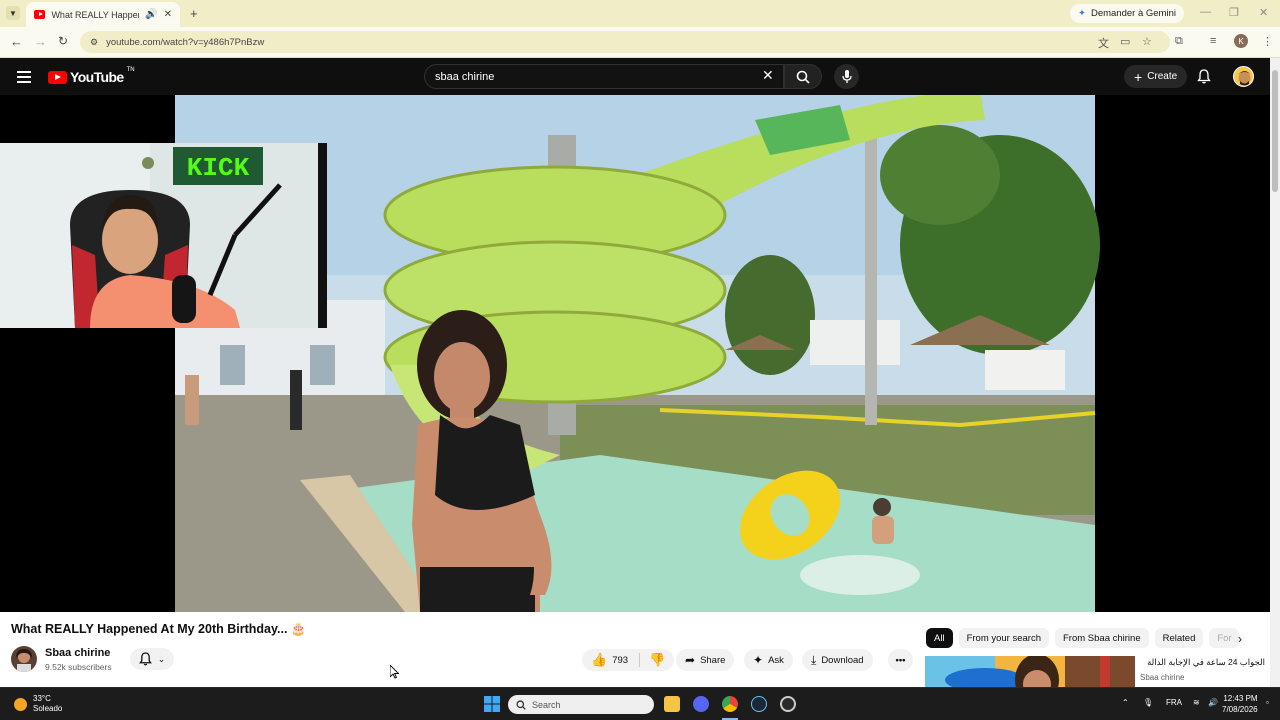 The image size is (1280, 720). Describe the element at coordinates (1213, 702) in the screenshot. I see `volume-icon: 🔊` at that location.